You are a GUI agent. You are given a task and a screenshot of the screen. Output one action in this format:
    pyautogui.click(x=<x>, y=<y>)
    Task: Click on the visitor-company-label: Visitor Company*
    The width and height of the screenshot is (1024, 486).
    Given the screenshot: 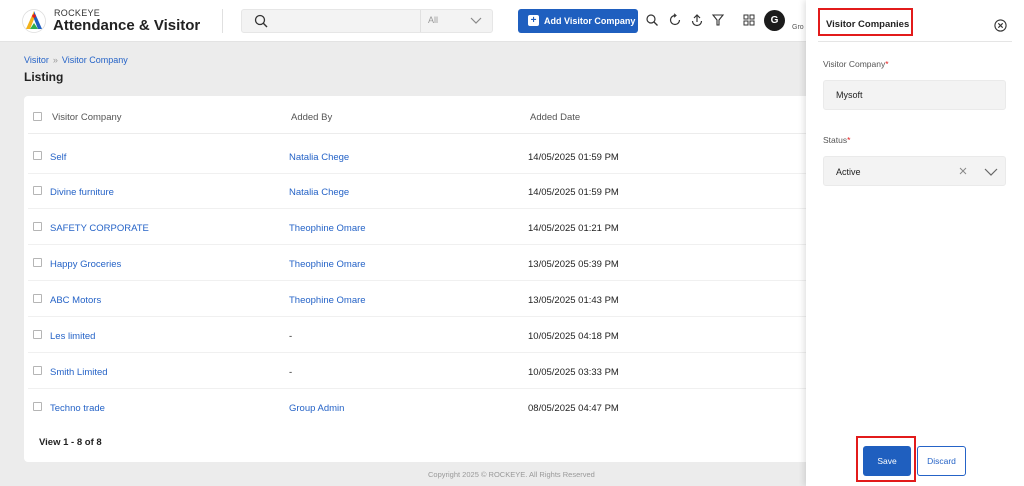 What is the action you would take?
    pyautogui.click(x=856, y=64)
    